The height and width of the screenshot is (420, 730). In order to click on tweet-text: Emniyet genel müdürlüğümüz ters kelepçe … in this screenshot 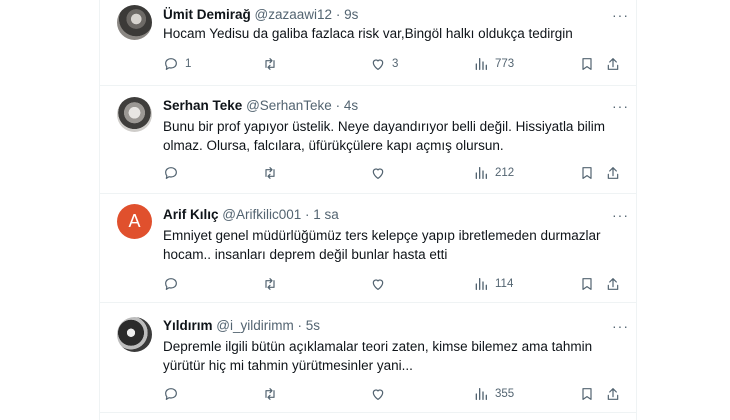, I will do `click(395, 245)`.